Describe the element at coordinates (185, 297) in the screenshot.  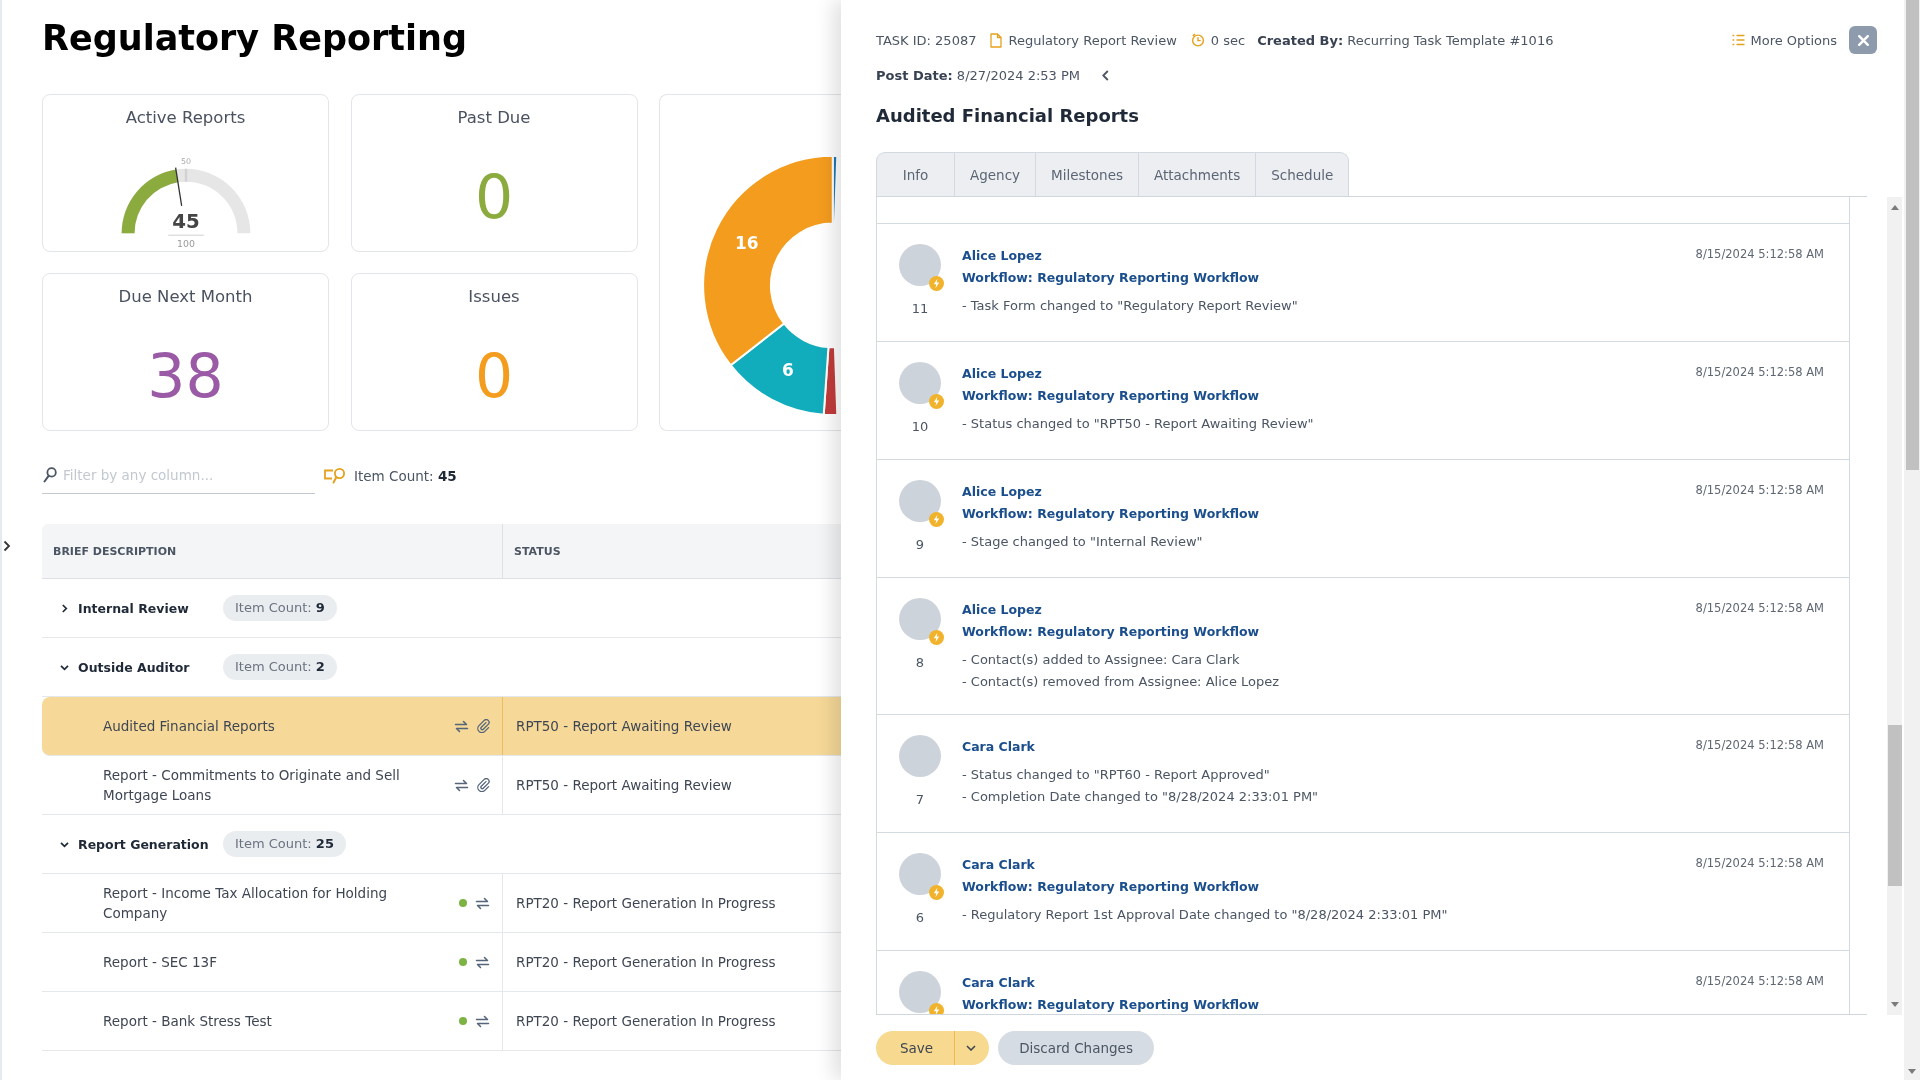
I see `card-title: Due Next Month` at that location.